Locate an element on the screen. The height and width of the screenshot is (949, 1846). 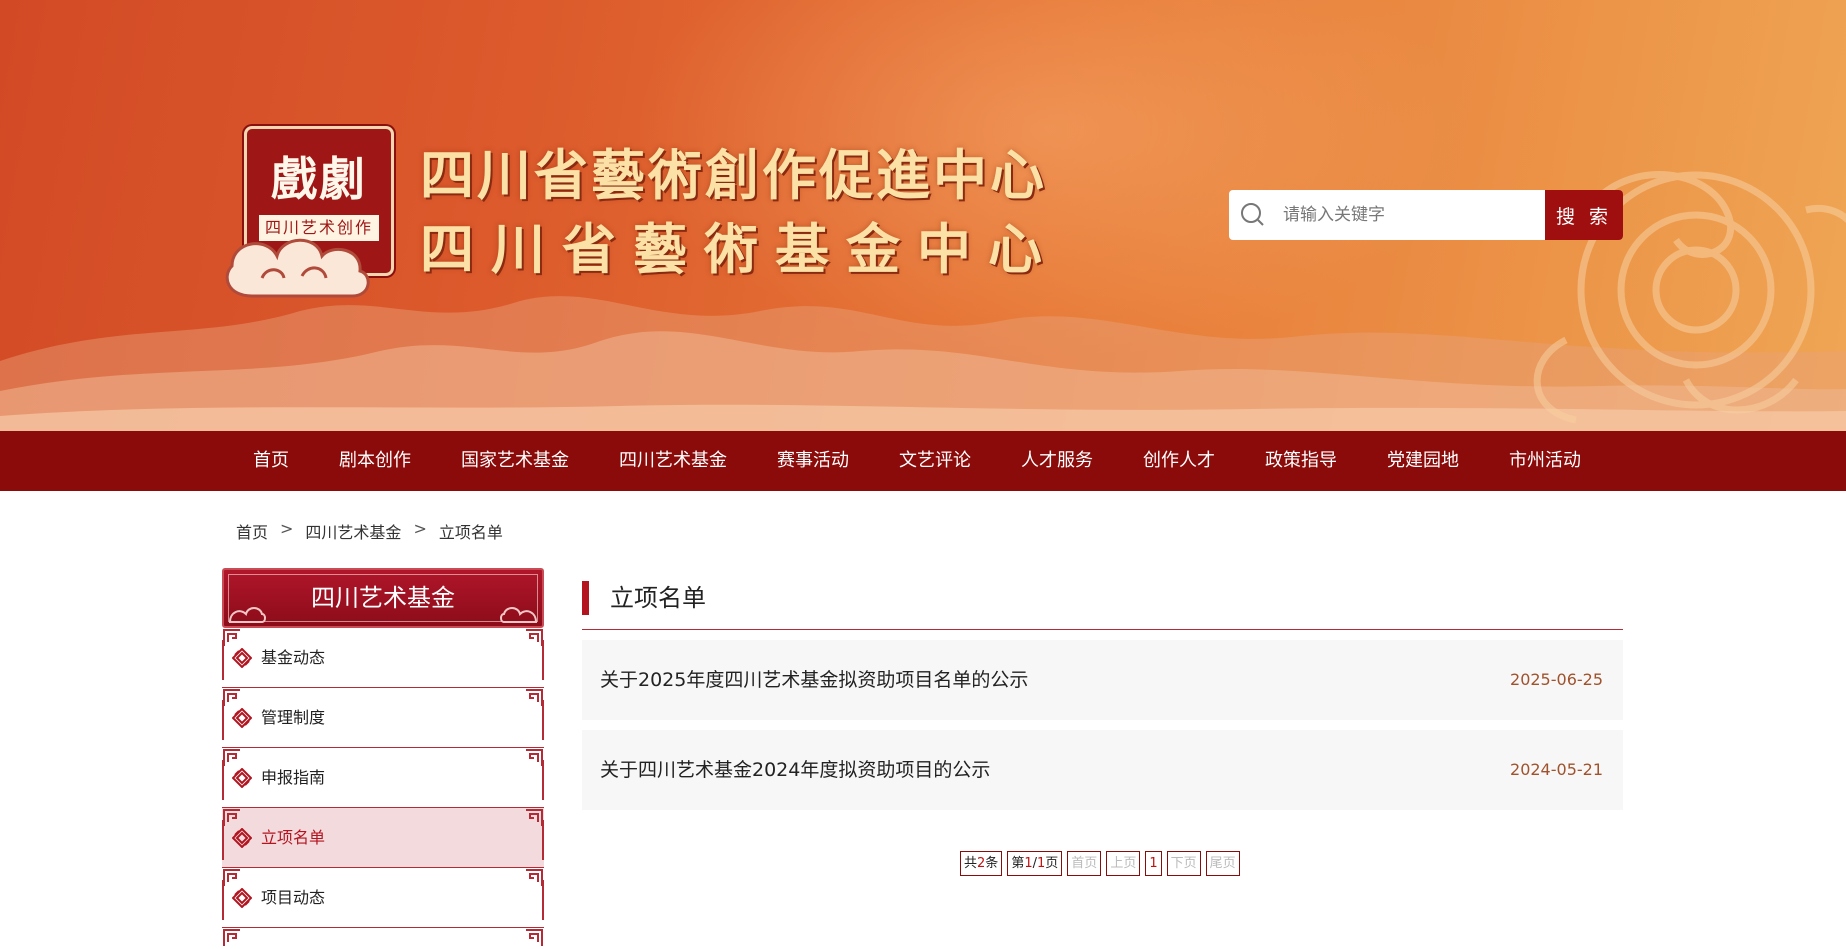
search-button: 搜 索 is located at coordinates (1584, 215).